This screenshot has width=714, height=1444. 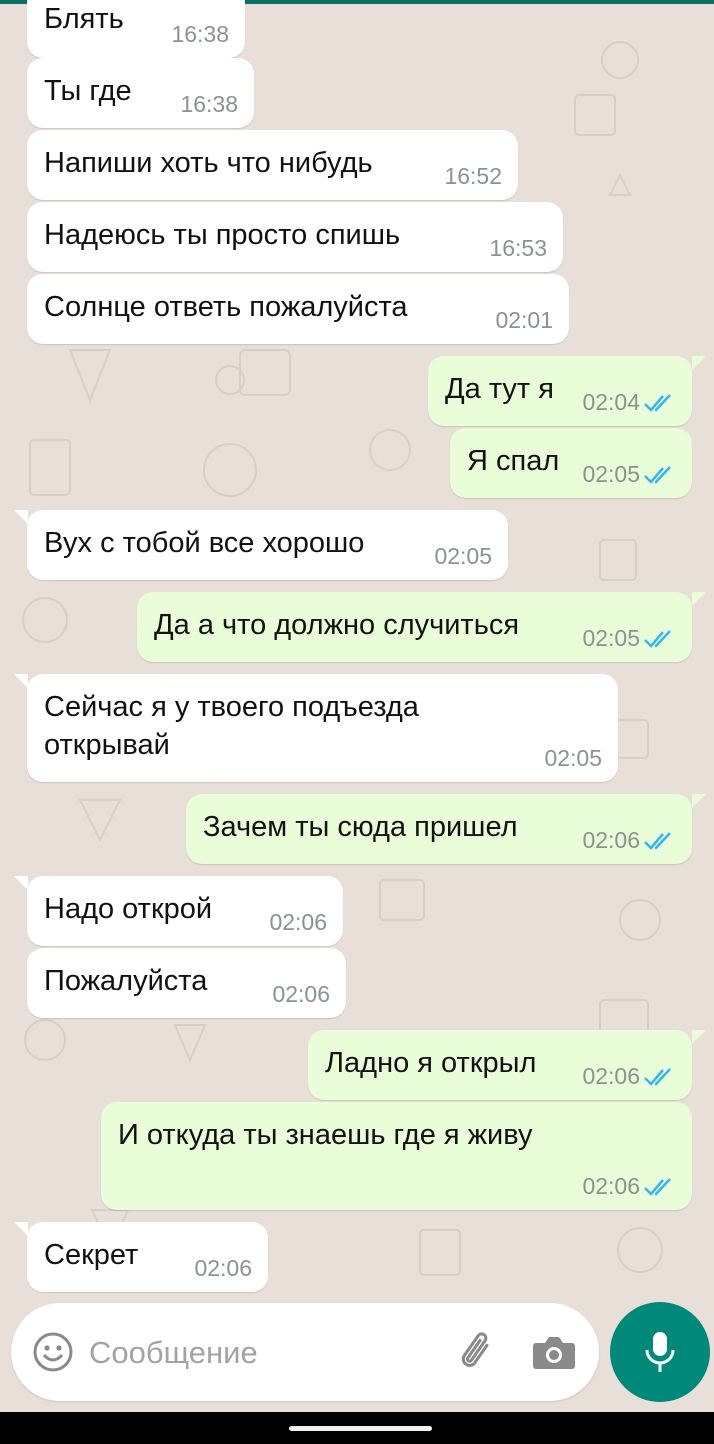 What do you see at coordinates (128, 909) in the screenshot?
I see `message-text: Надо открой` at bounding box center [128, 909].